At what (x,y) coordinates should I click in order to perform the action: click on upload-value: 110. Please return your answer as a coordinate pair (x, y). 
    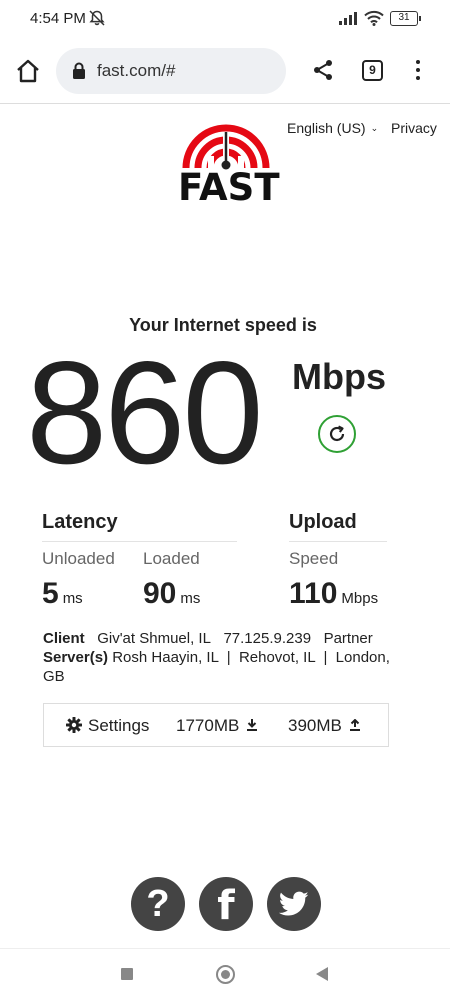
    Looking at the image, I should click on (313, 593).